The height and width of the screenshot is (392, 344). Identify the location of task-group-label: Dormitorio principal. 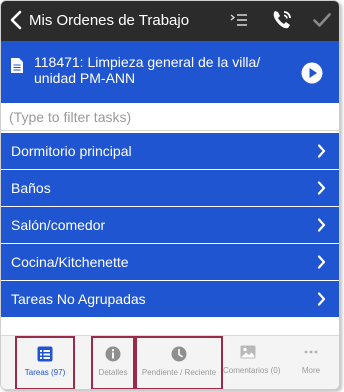
(71, 151).